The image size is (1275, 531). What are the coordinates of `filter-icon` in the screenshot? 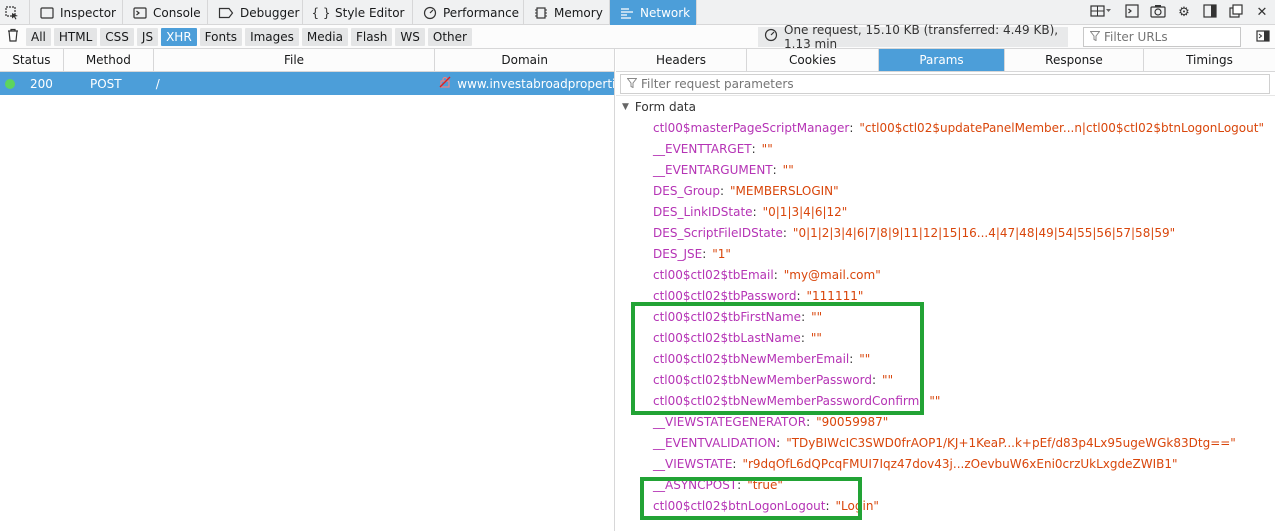 It's located at (1095, 37).